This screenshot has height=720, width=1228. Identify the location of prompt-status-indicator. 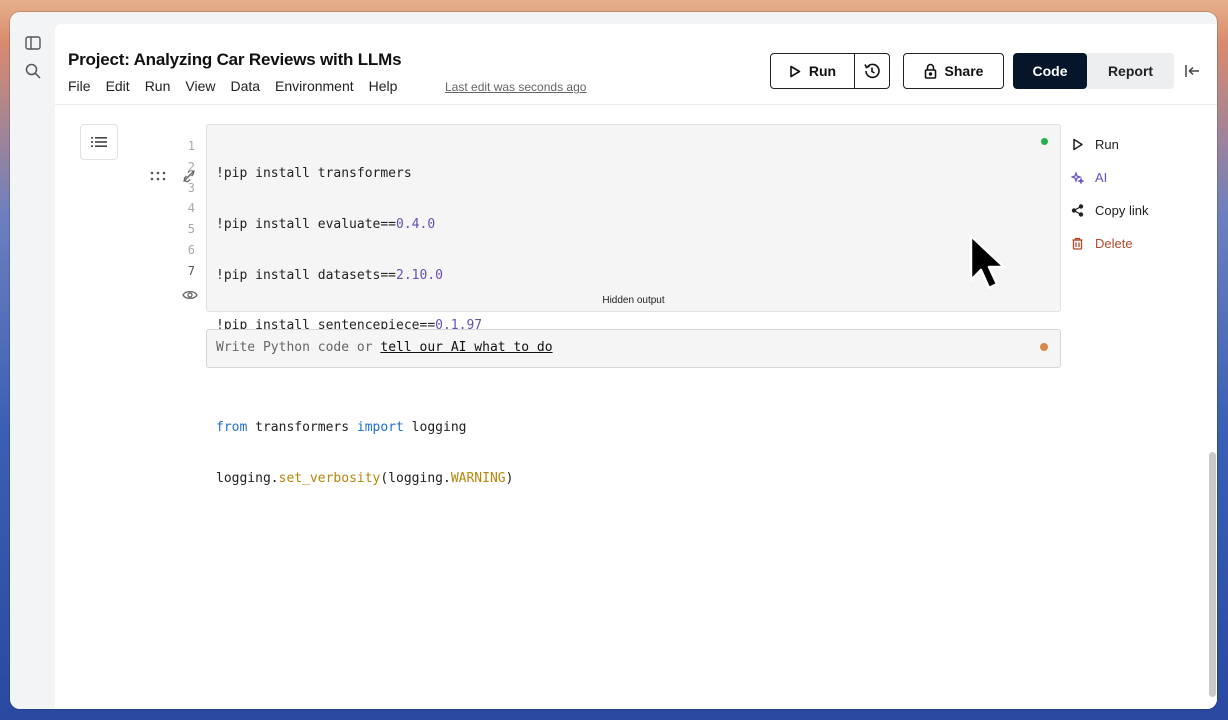
(1044, 347).